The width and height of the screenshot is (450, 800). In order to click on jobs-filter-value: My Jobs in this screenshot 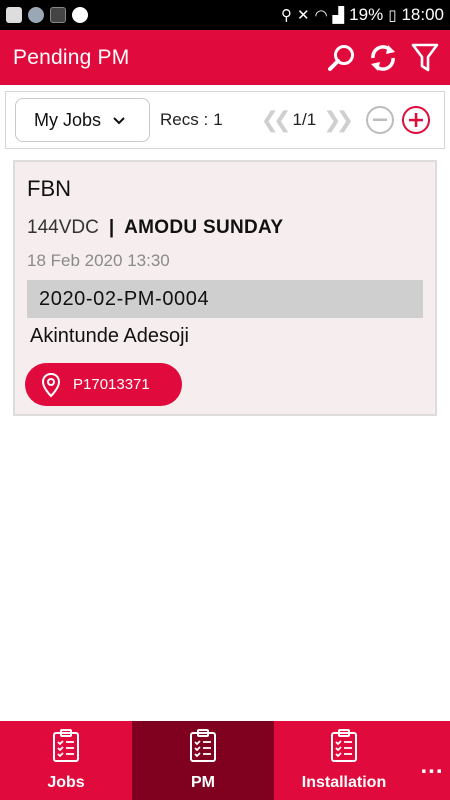, I will do `click(68, 119)`.